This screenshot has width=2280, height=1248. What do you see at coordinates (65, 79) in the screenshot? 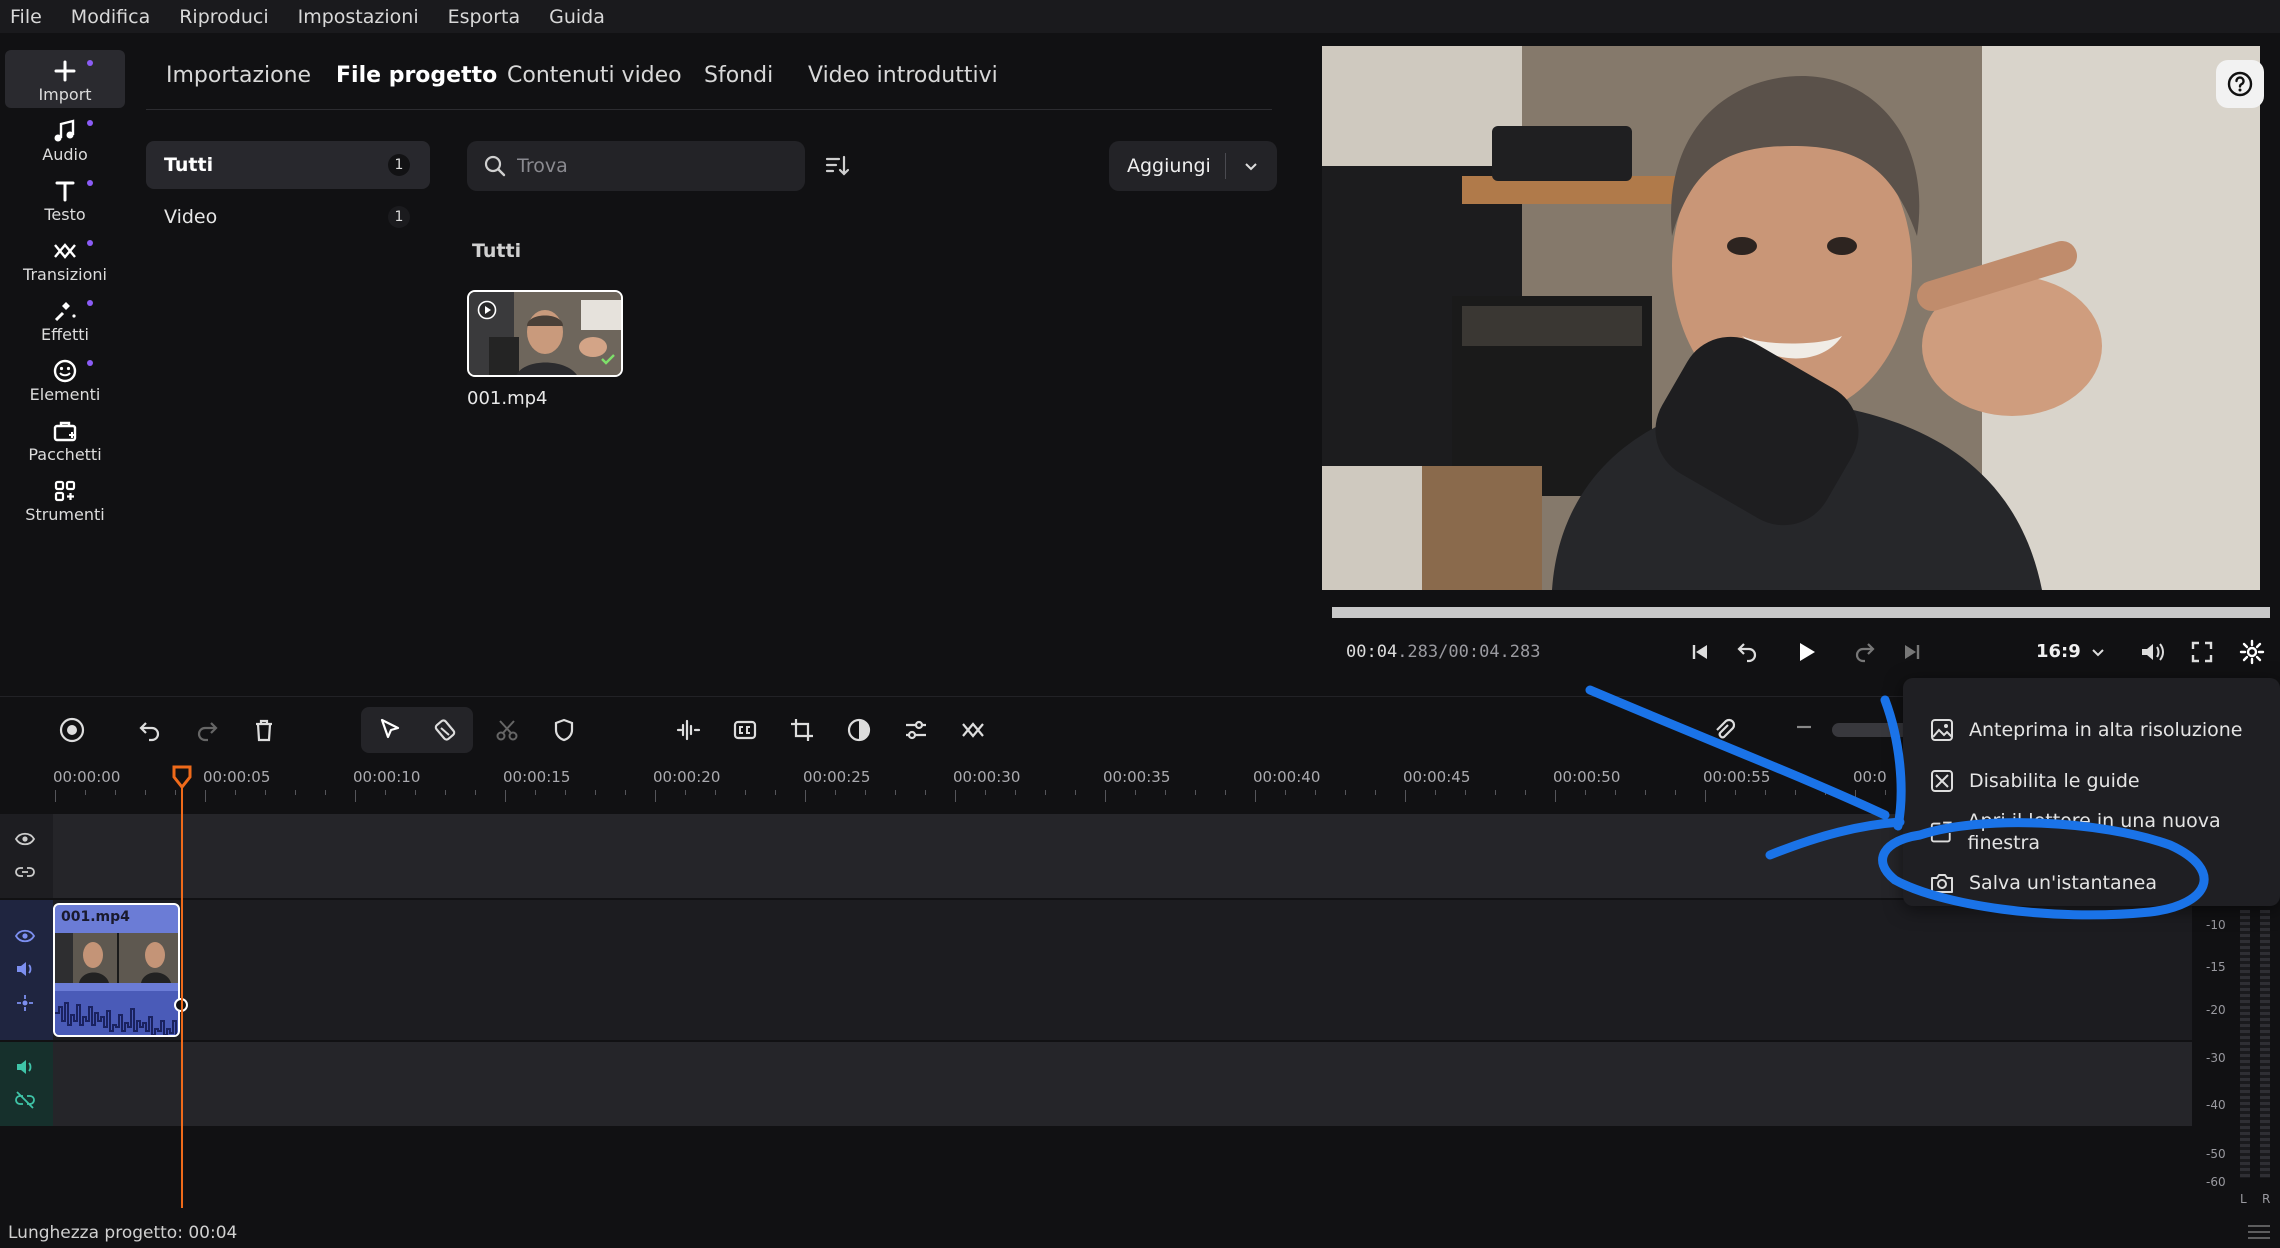
I see `rail-import: Import` at bounding box center [65, 79].